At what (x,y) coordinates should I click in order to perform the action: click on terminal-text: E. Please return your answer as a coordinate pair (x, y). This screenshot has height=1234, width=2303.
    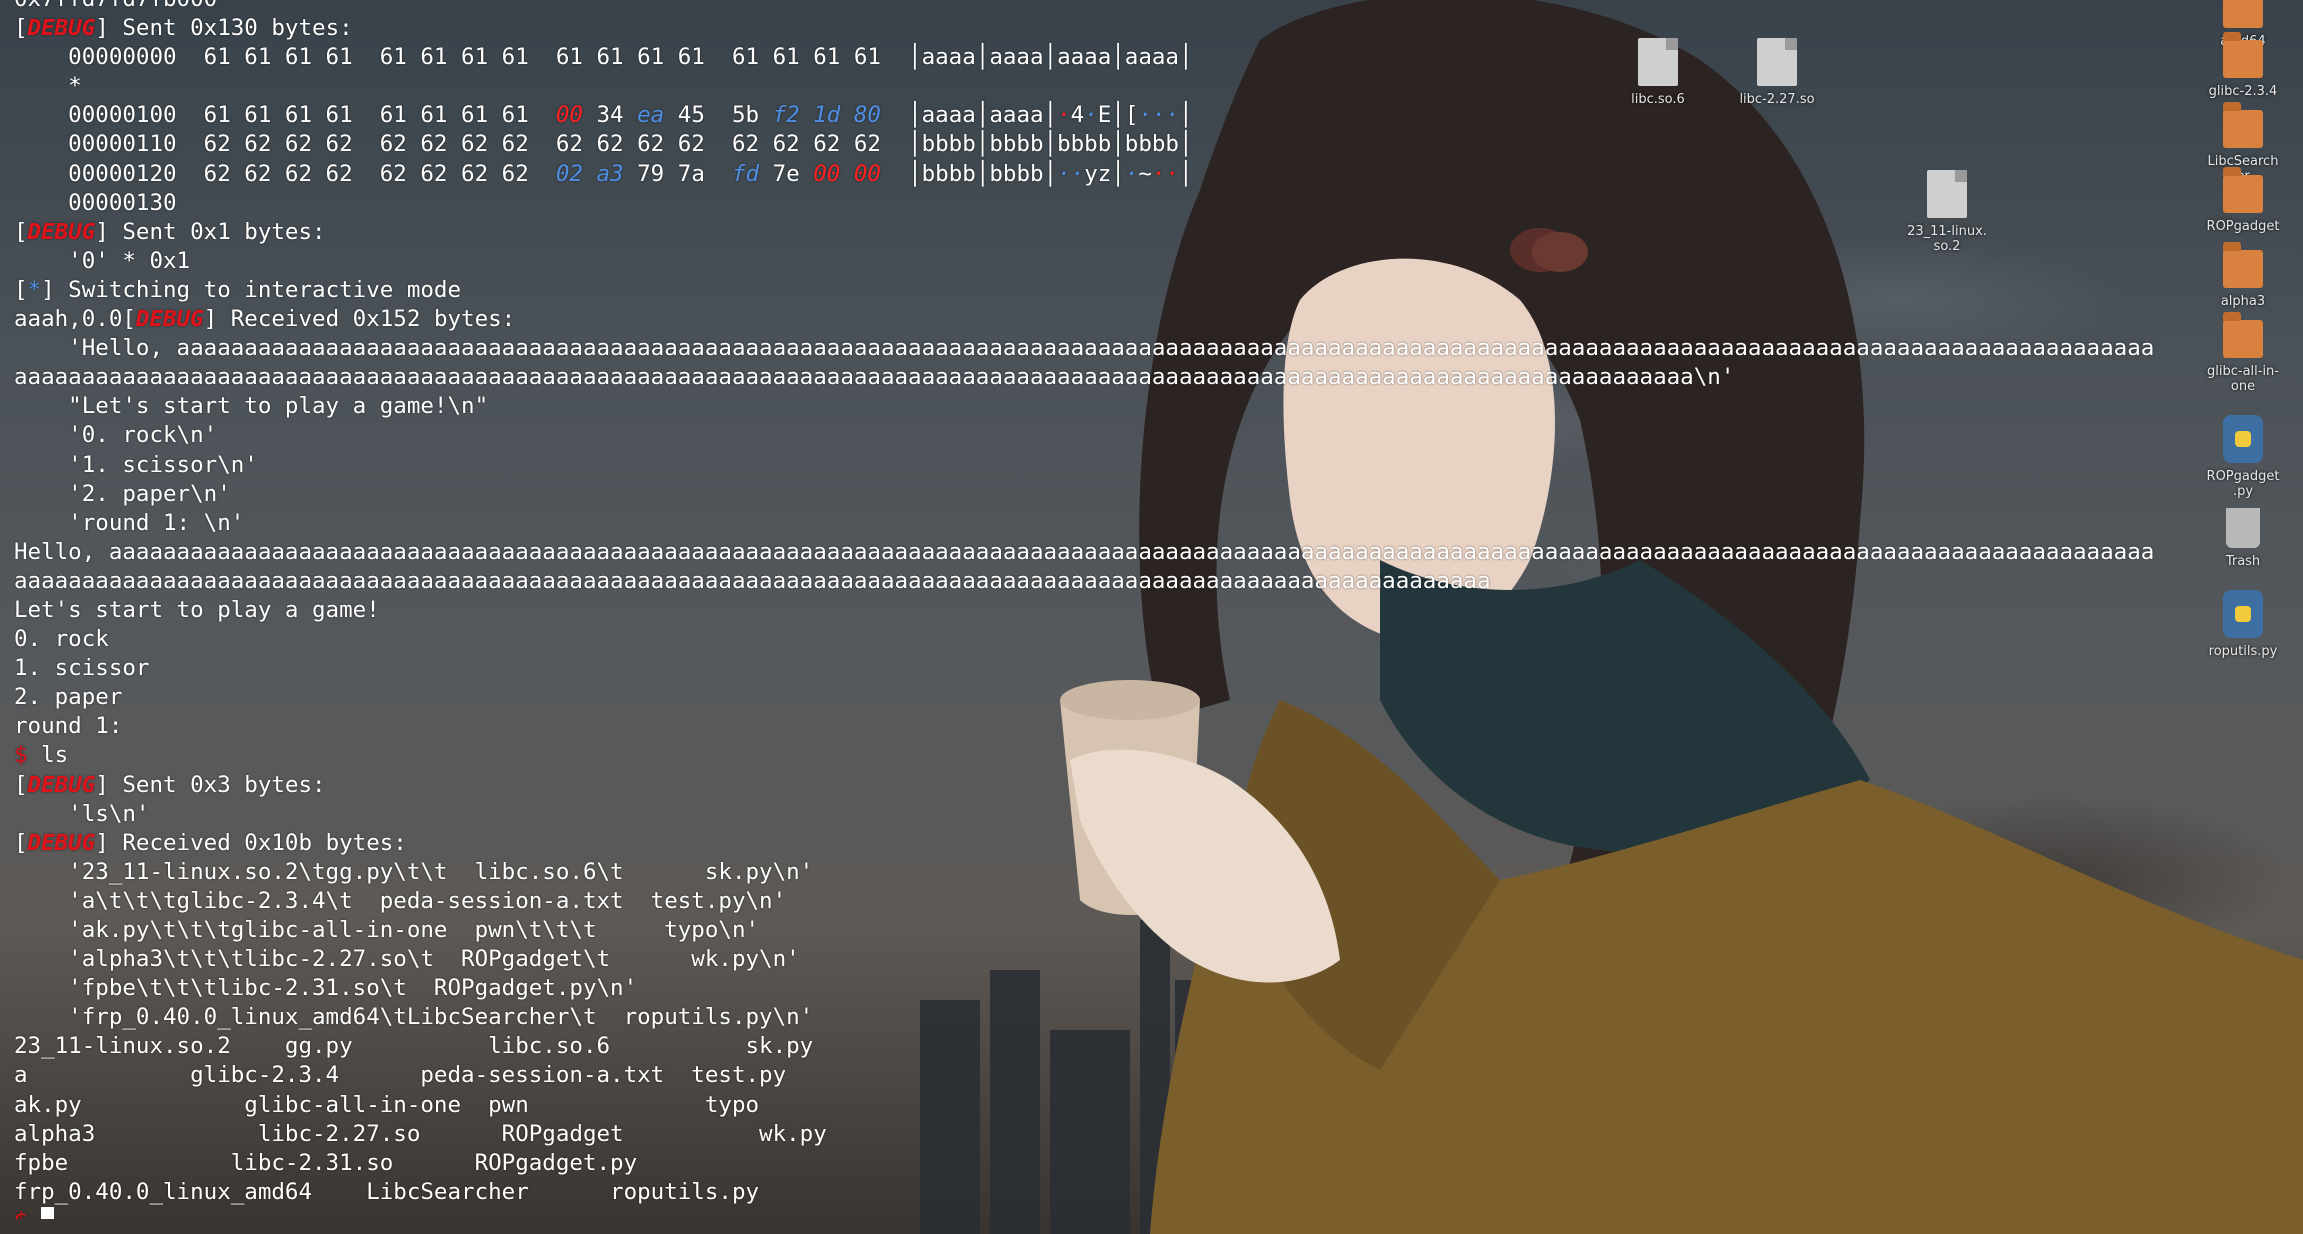
    Looking at the image, I should click on (1104, 115).